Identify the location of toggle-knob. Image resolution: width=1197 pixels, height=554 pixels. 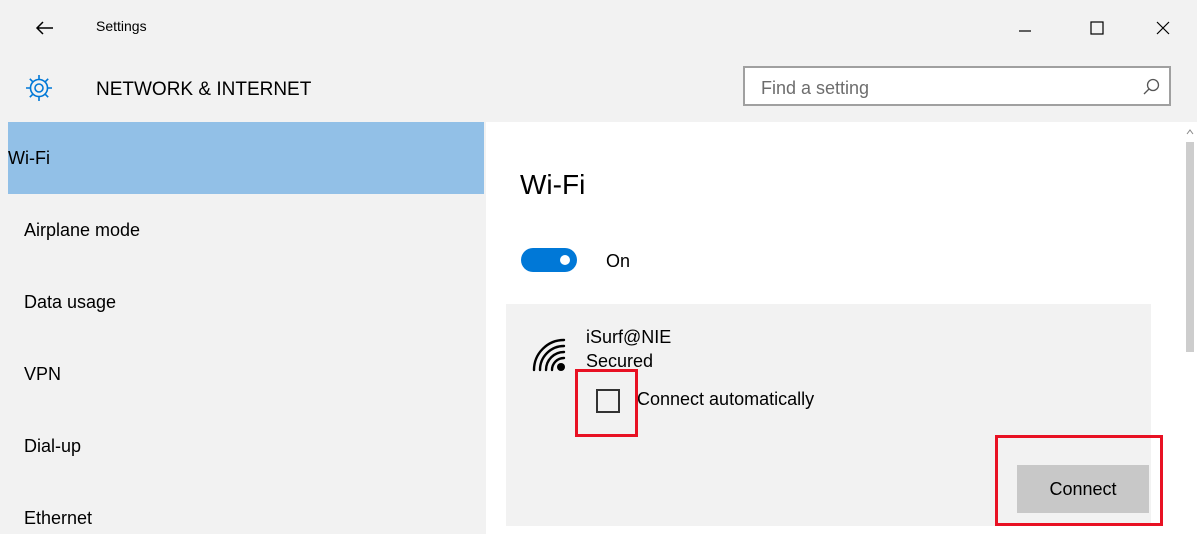
(565, 260).